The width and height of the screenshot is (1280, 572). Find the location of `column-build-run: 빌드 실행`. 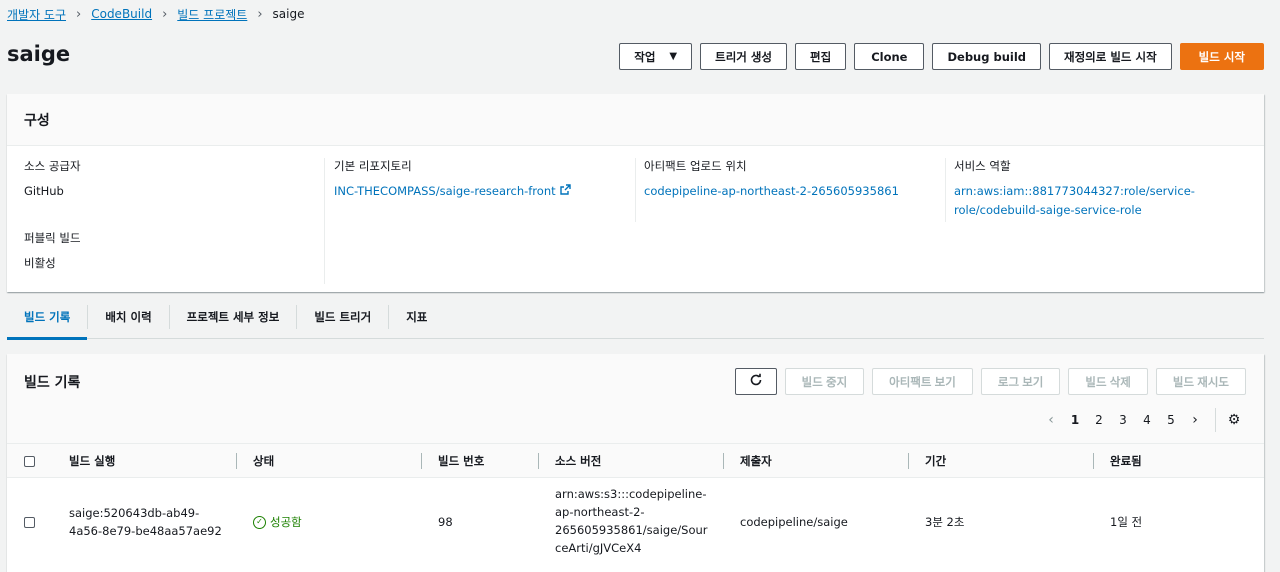

column-build-run: 빌드 실행 is located at coordinates (92, 461).